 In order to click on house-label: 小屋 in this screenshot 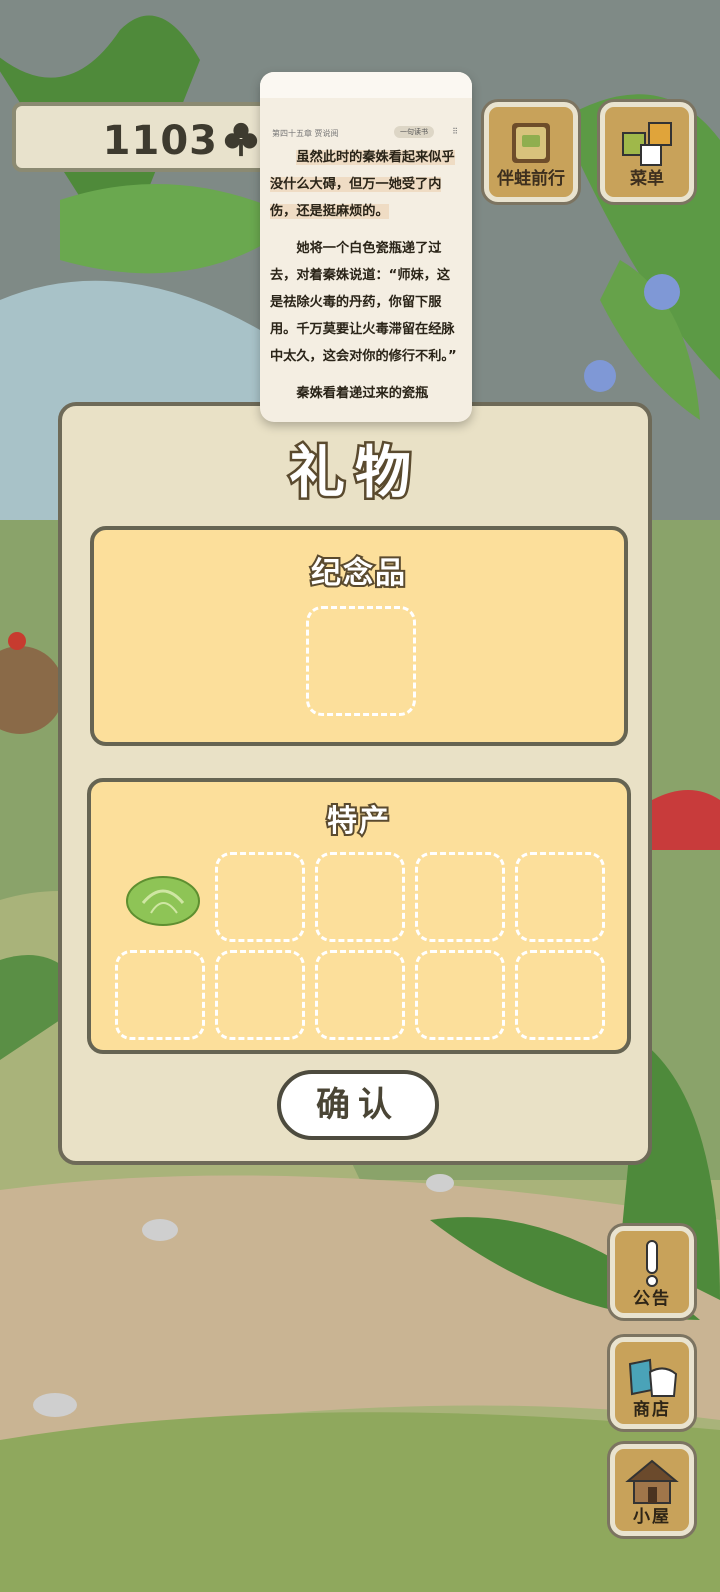, I will do `click(652, 1517)`.